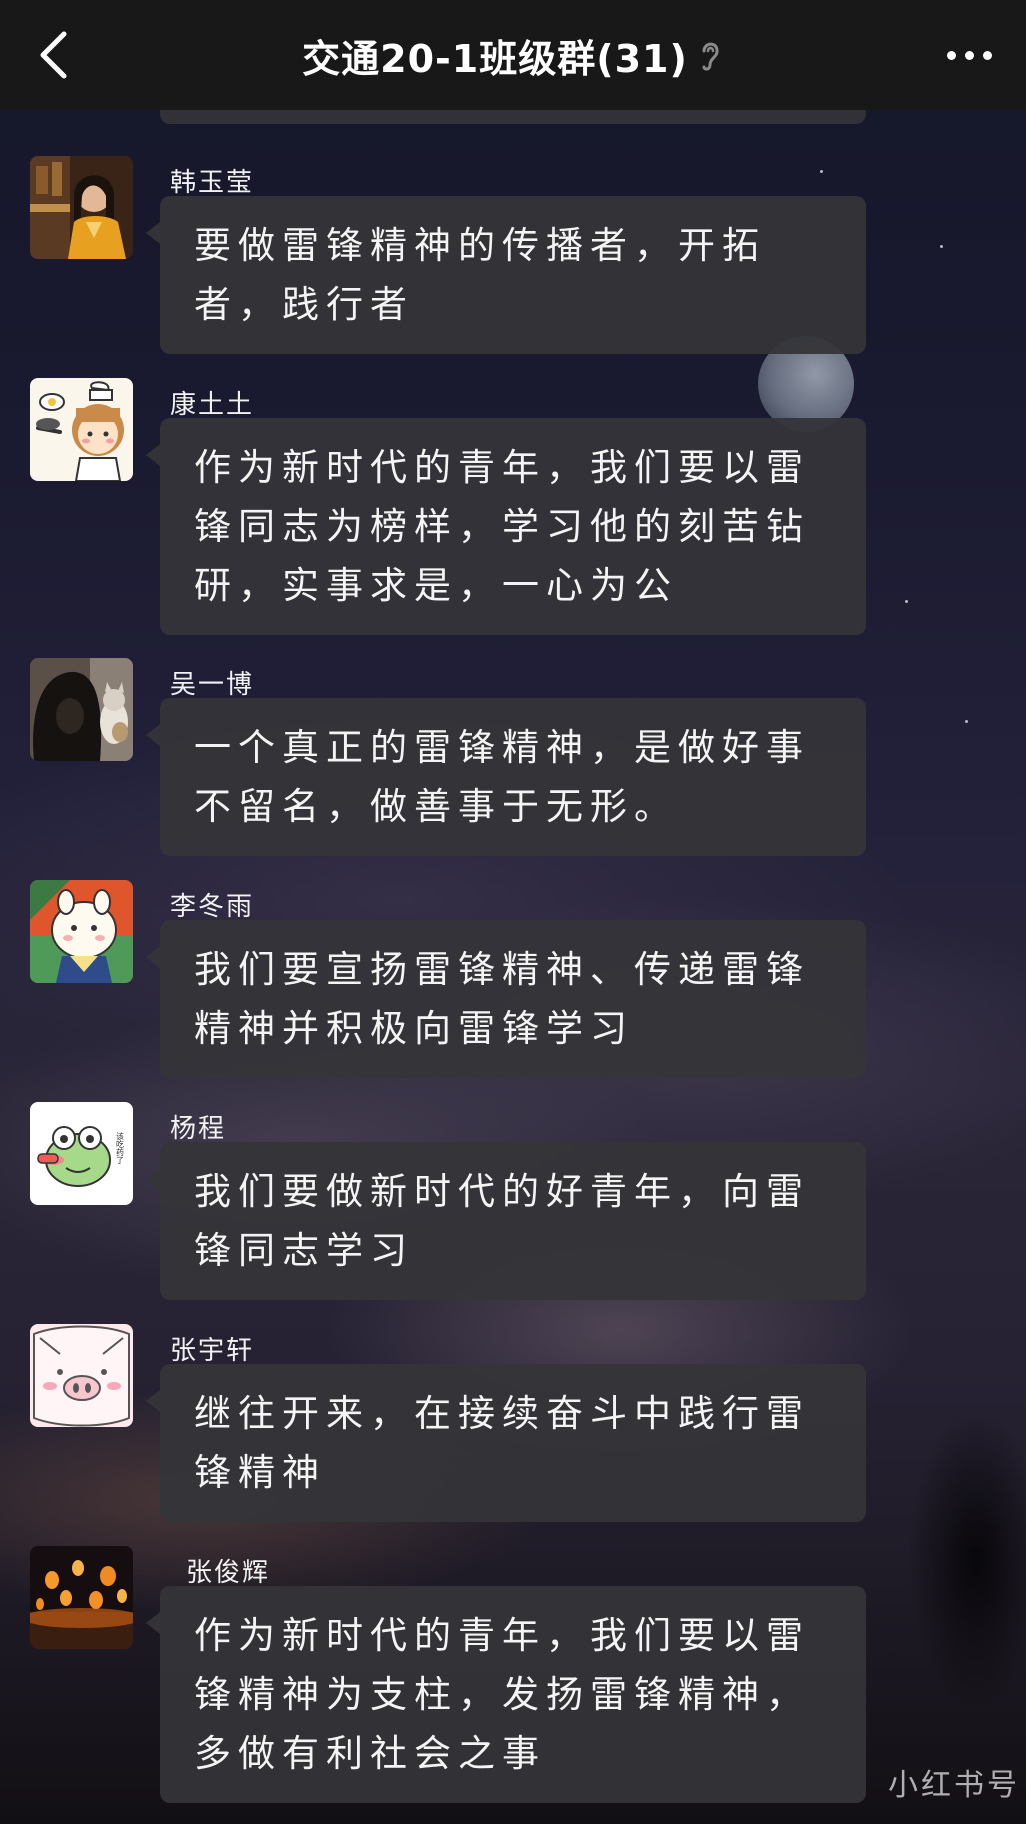 The width and height of the screenshot is (1026, 1824). Describe the element at coordinates (506, 1694) in the screenshot. I see `message-bubble: 作为新时代的青年，我们要以雷锋精神为支柱，发扬雷锋精神，多做有利社会之事` at that location.